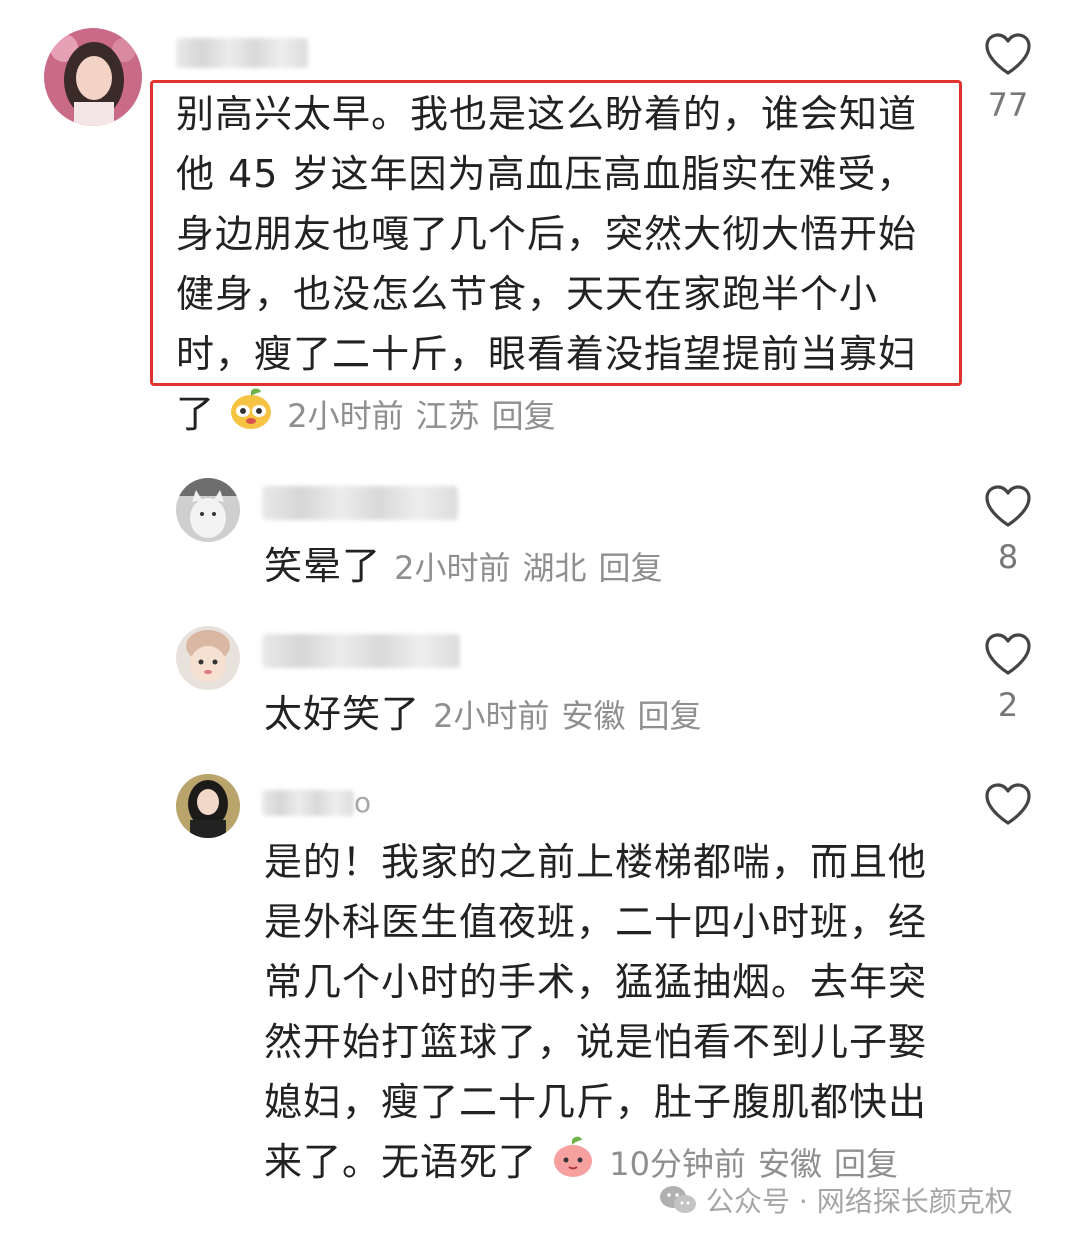 The height and width of the screenshot is (1243, 1080). What do you see at coordinates (573, 1164) in the screenshot?
I see `peach-emoji-icon` at bounding box center [573, 1164].